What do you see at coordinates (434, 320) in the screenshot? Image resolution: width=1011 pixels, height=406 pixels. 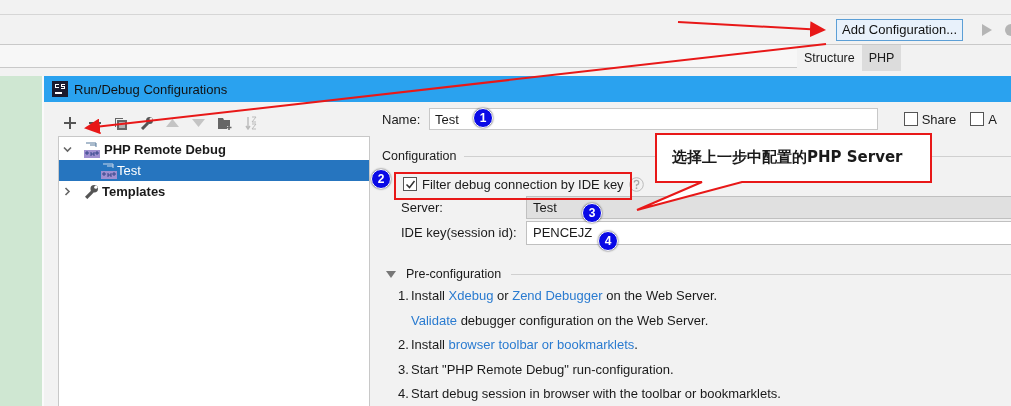 I see `link: Validate` at bounding box center [434, 320].